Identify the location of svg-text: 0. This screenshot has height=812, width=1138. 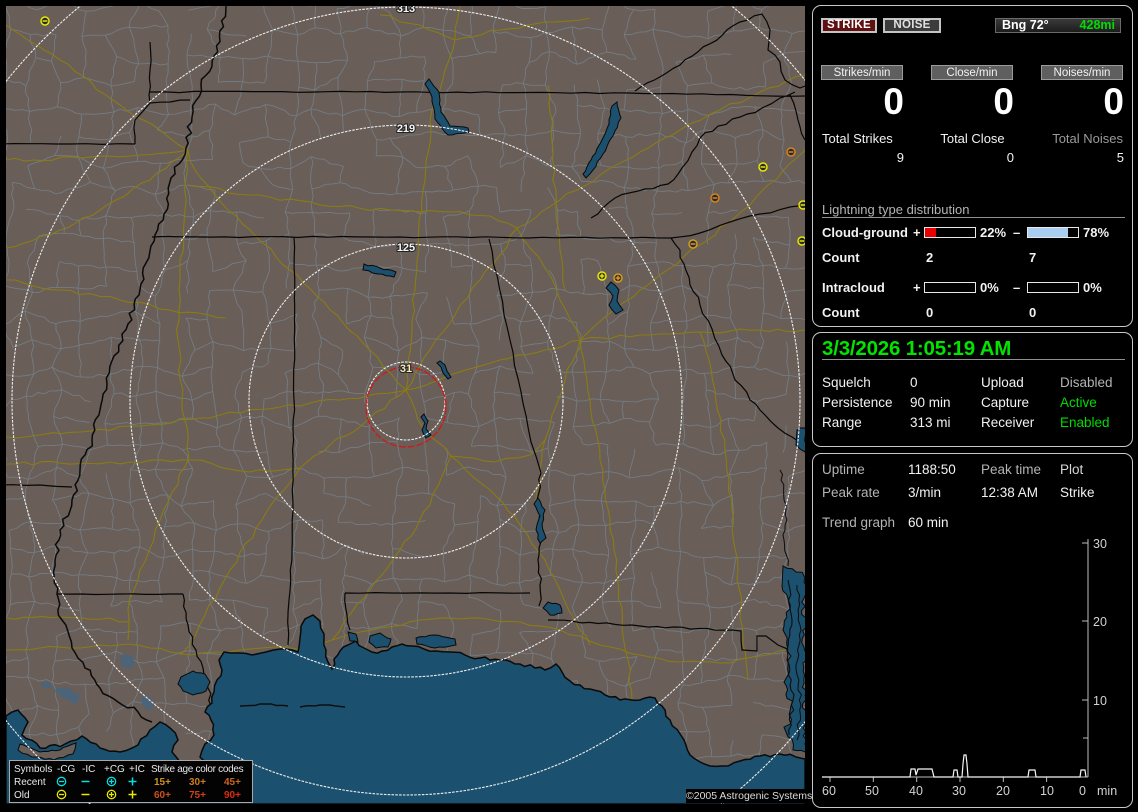
(1082, 791).